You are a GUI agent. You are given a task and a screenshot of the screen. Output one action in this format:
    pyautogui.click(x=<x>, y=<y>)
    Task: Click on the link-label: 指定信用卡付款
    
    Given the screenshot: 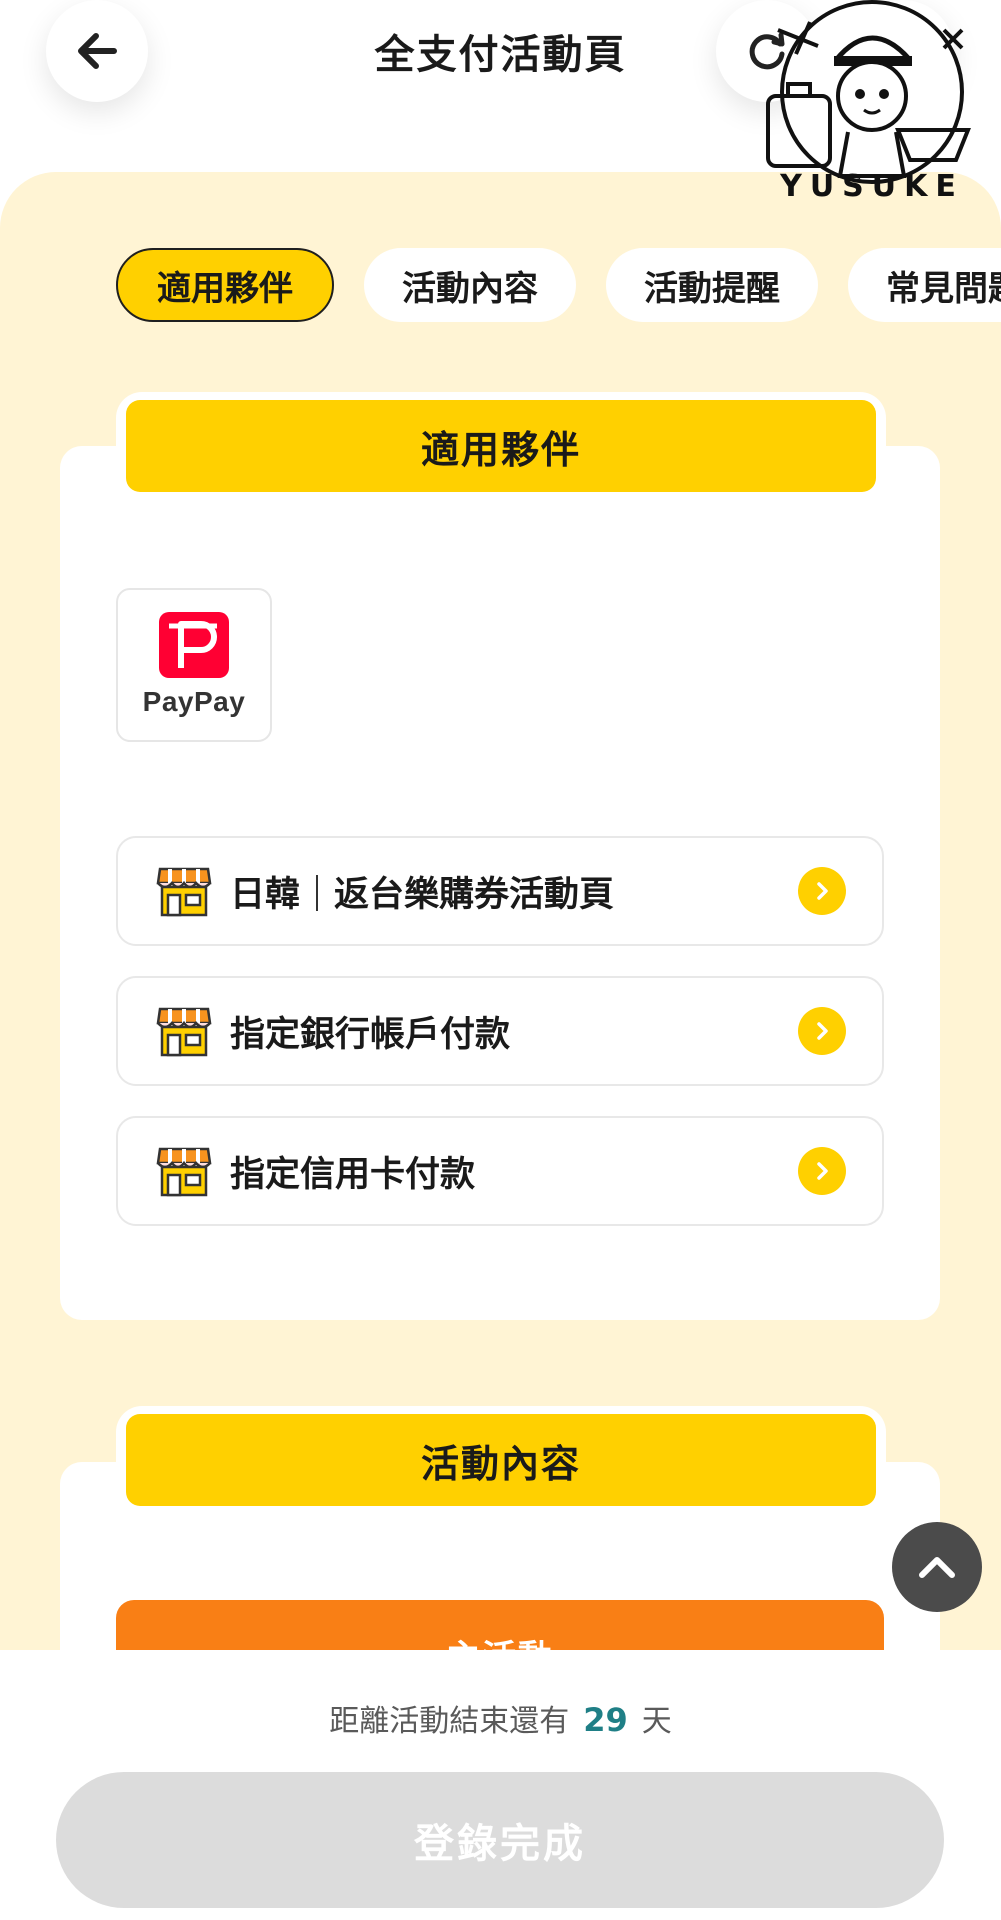 What is the action you would take?
    pyautogui.click(x=353, y=1174)
    